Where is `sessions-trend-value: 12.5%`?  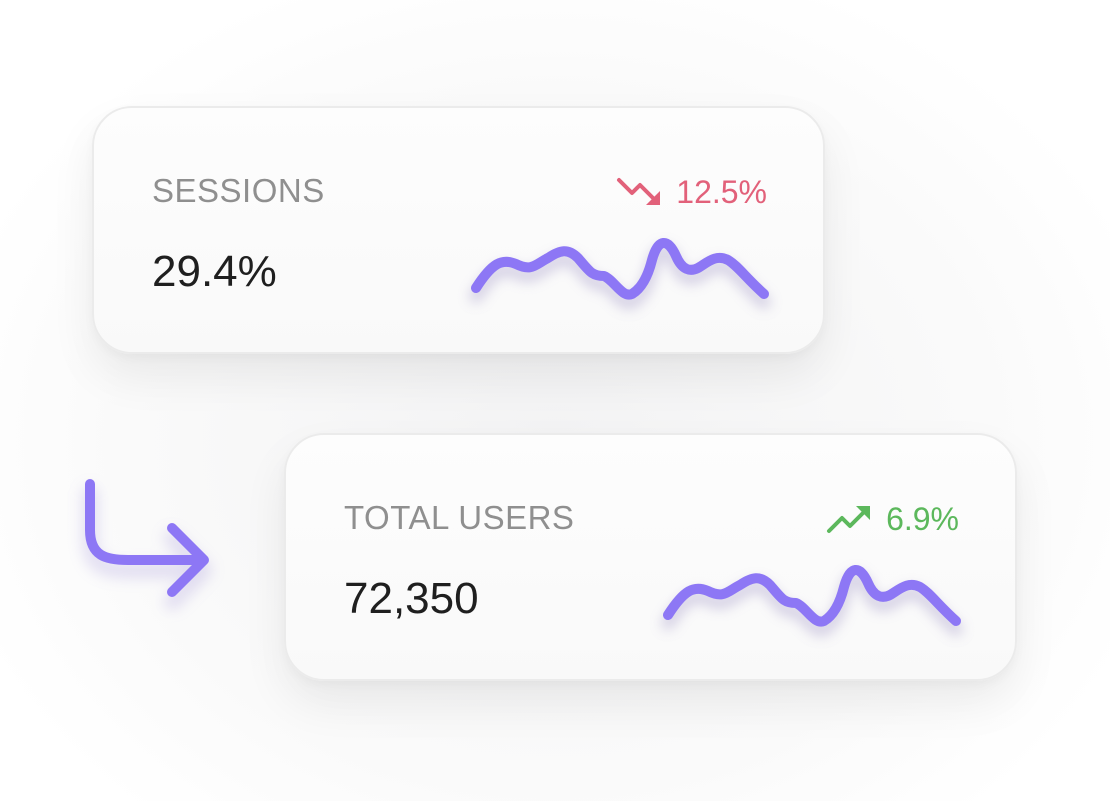 sessions-trend-value: 12.5% is located at coordinates (721, 192).